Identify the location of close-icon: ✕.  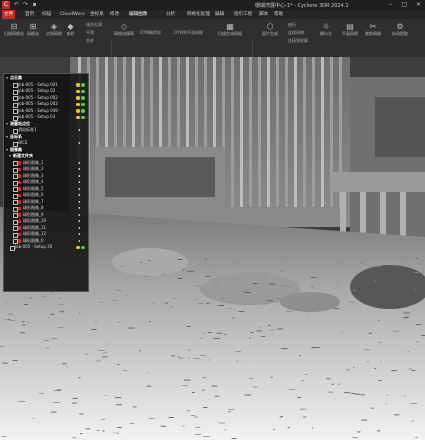
(418, 5).